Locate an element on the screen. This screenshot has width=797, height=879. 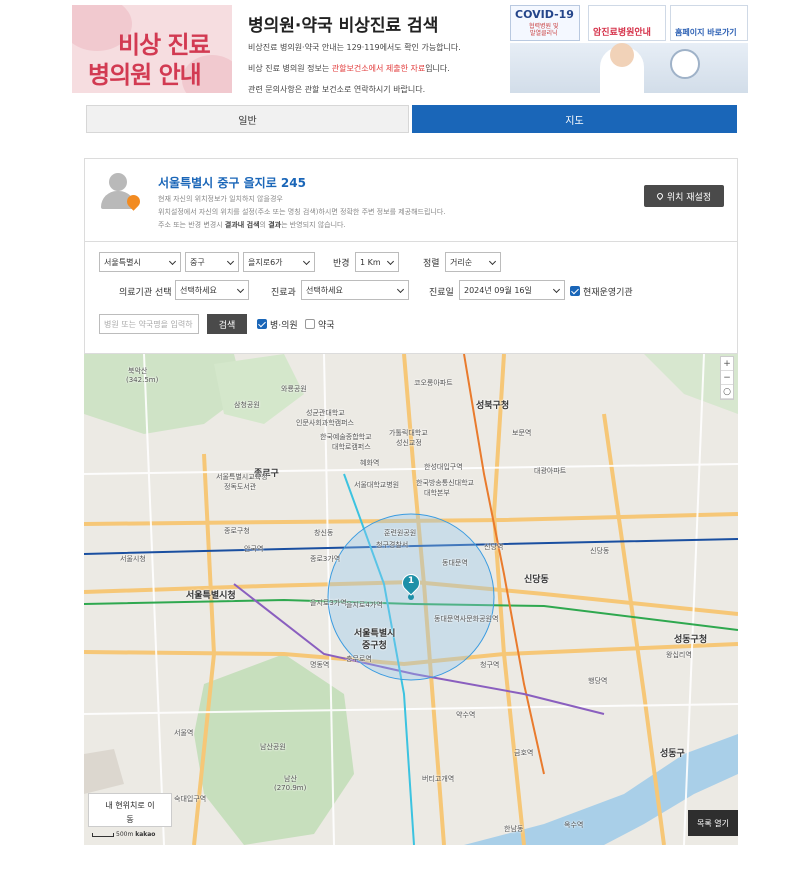
map-place-label: 북악산 is located at coordinates (138, 371).